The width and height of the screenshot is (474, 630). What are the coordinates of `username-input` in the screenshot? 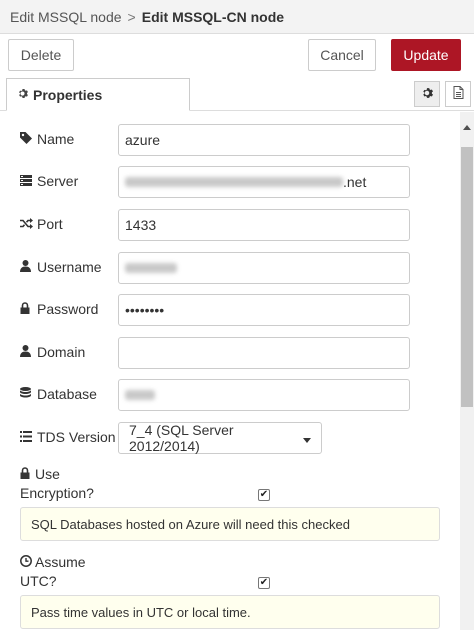 It's located at (264, 268).